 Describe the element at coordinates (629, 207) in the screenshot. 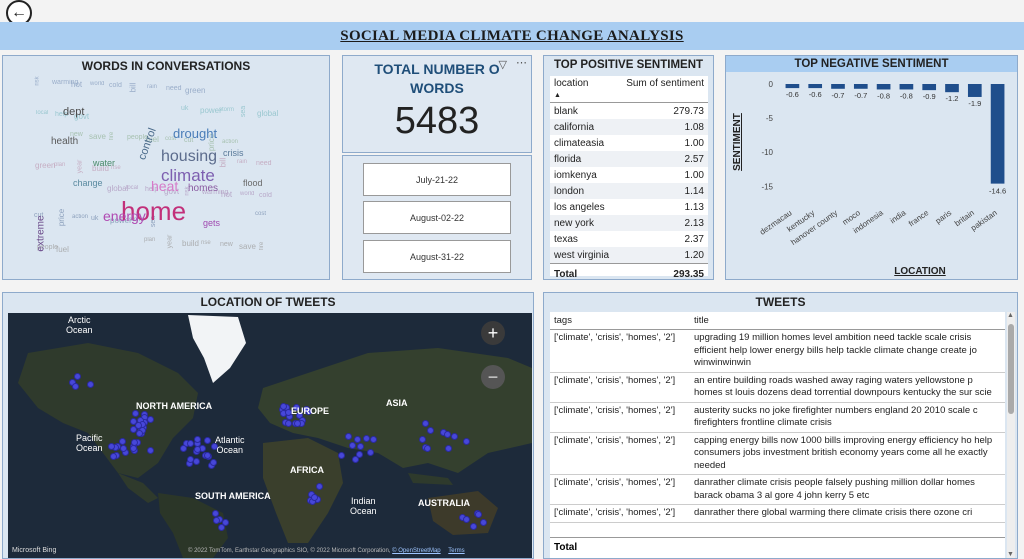

I see `table-row: los angeles 1.13` at that location.